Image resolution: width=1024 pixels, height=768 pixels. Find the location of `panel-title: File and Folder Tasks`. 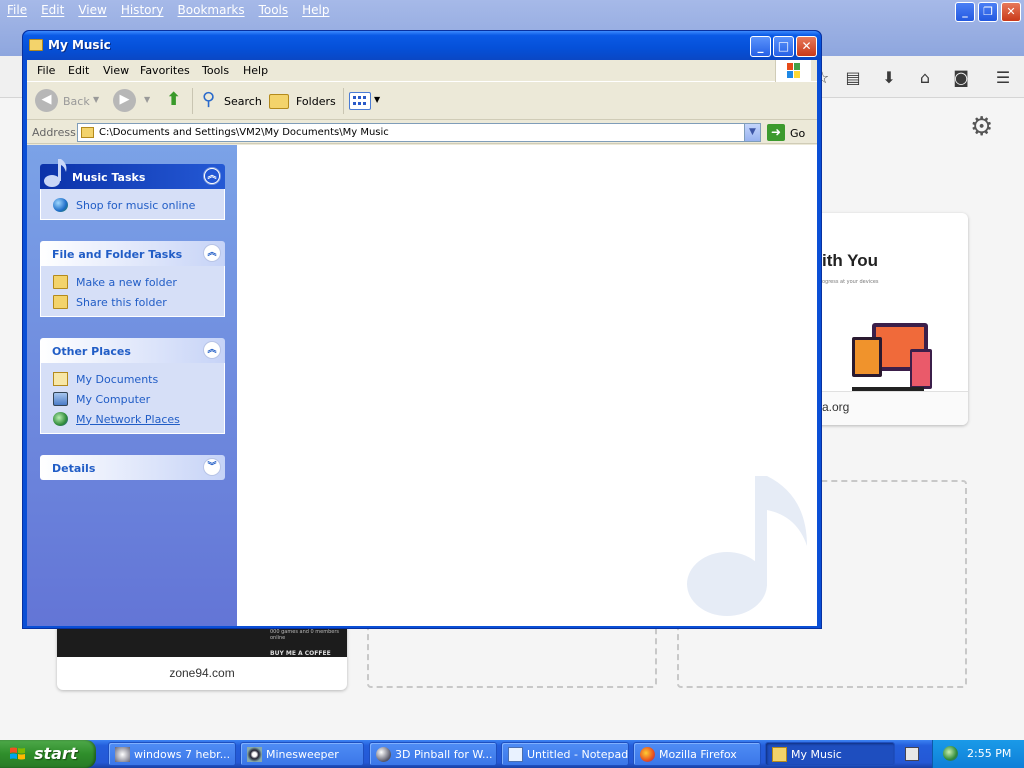

panel-title: File and Folder Tasks is located at coordinates (117, 254).